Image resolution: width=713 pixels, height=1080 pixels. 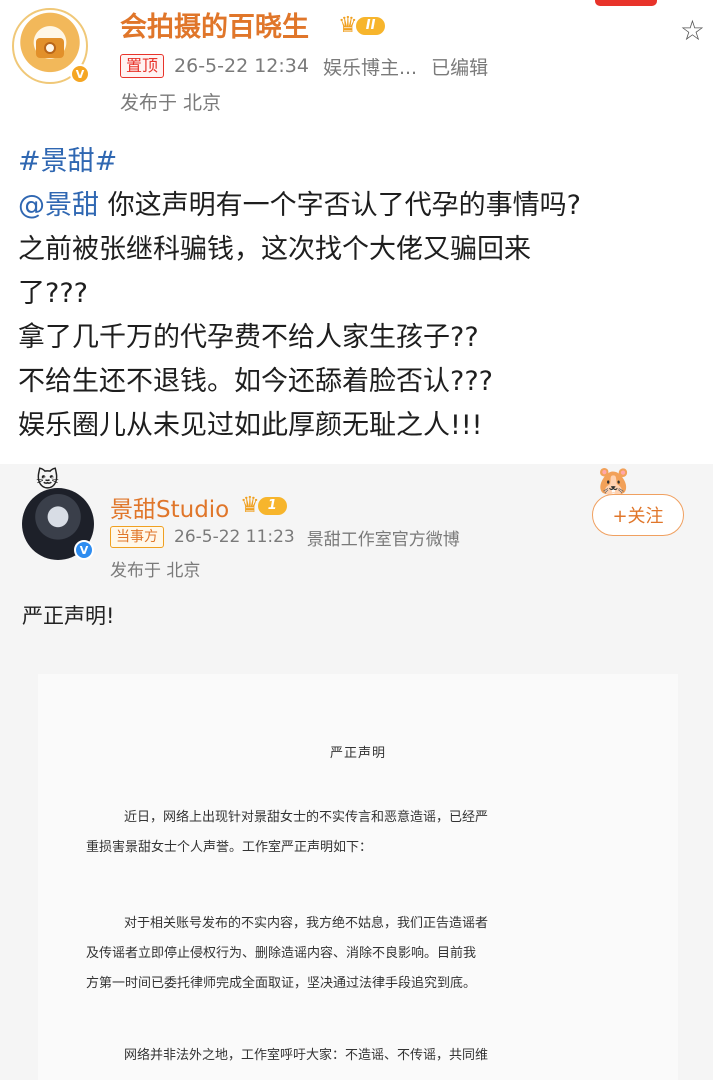 What do you see at coordinates (306, 1055) in the screenshot?
I see `document-line: 网络并非法外之地，工作室呼吁大家：不造谣、不传谣，共同维` at bounding box center [306, 1055].